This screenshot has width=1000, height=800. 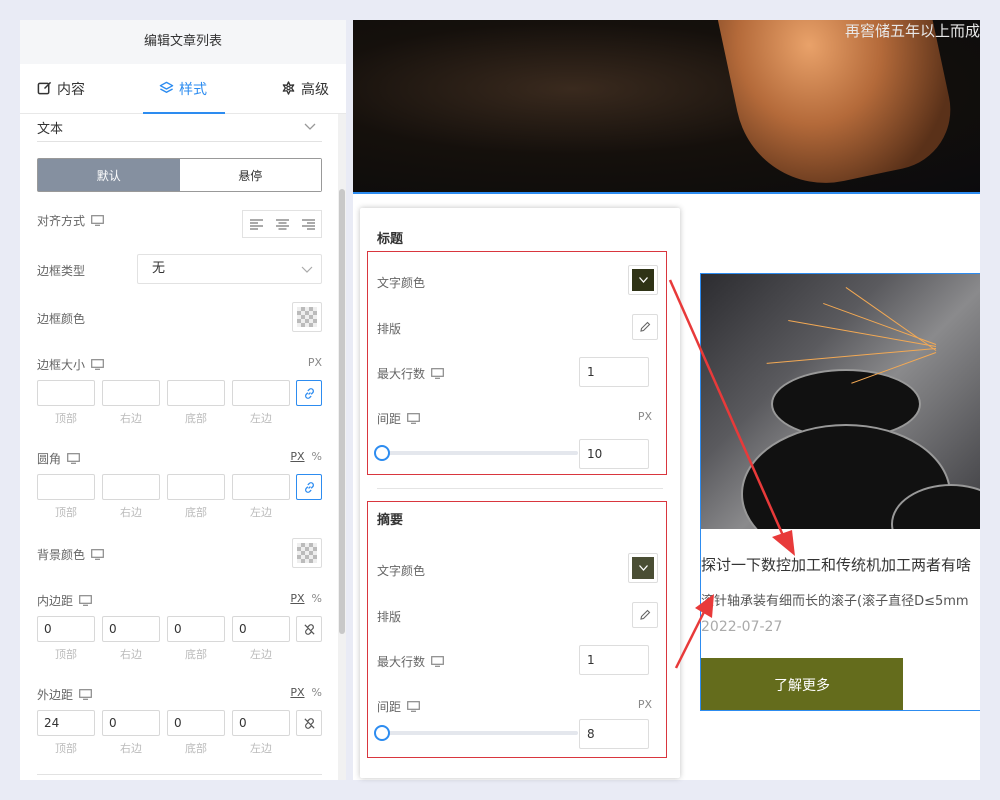 What do you see at coordinates (166, 87) in the screenshot?
I see `layers-icon` at bounding box center [166, 87].